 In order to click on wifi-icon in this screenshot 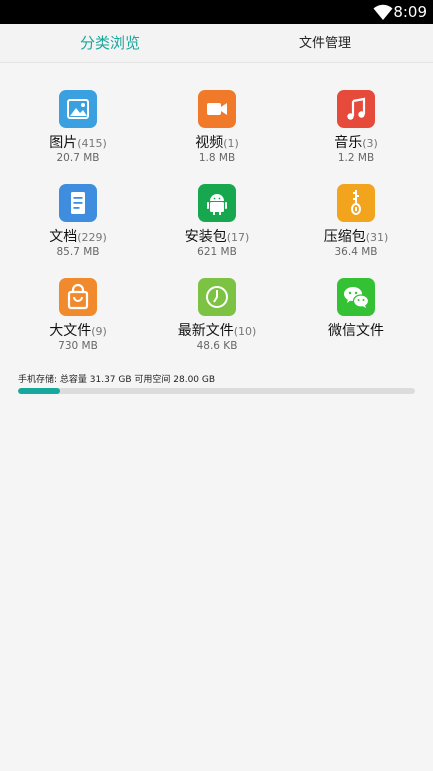, I will do `click(383, 12)`.